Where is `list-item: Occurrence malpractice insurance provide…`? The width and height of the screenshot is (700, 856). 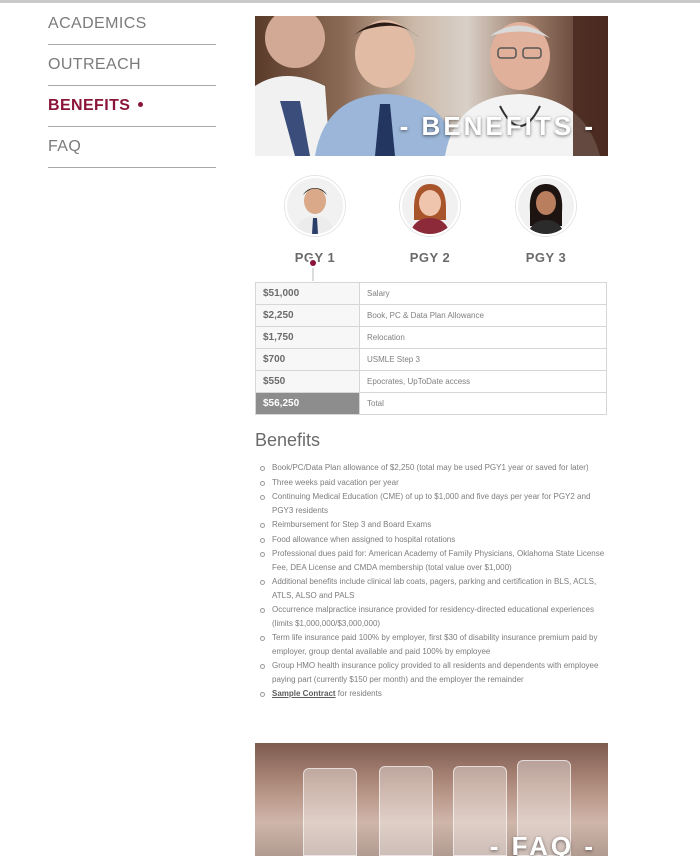 list-item: Occurrence malpractice insurance provide… is located at coordinates (431, 616).